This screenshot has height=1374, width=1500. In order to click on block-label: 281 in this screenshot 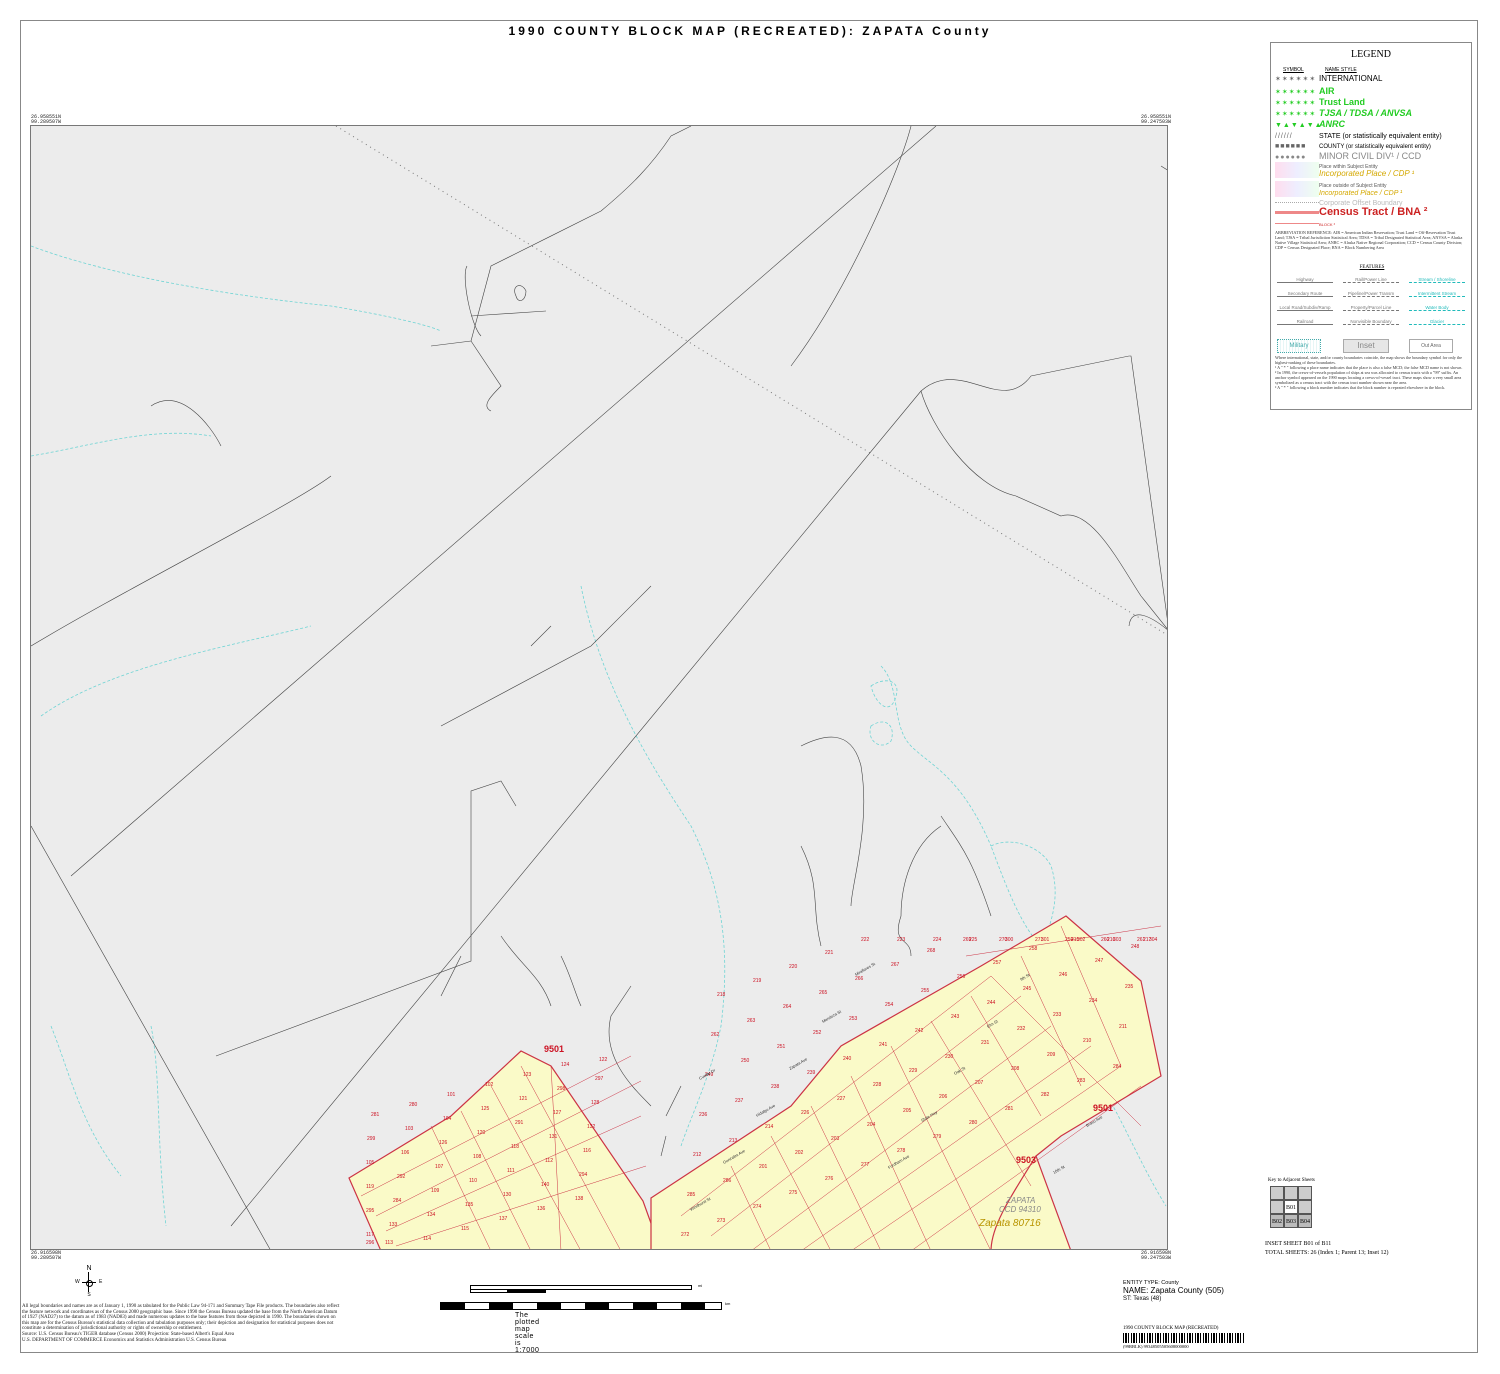, I will do `click(1009, 1109)`.